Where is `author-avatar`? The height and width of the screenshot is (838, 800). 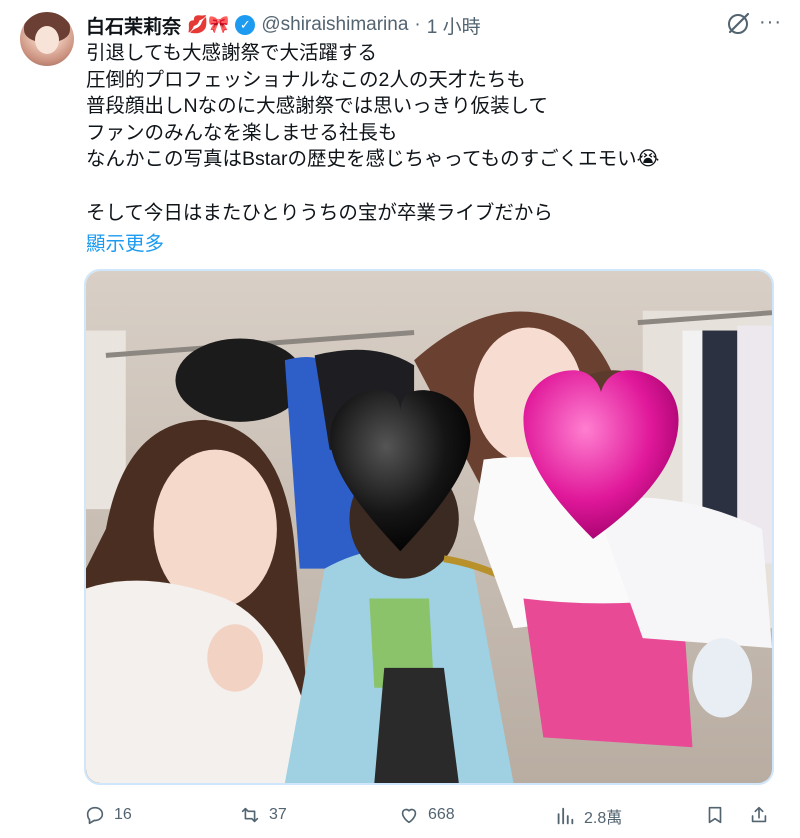 author-avatar is located at coordinates (47, 39).